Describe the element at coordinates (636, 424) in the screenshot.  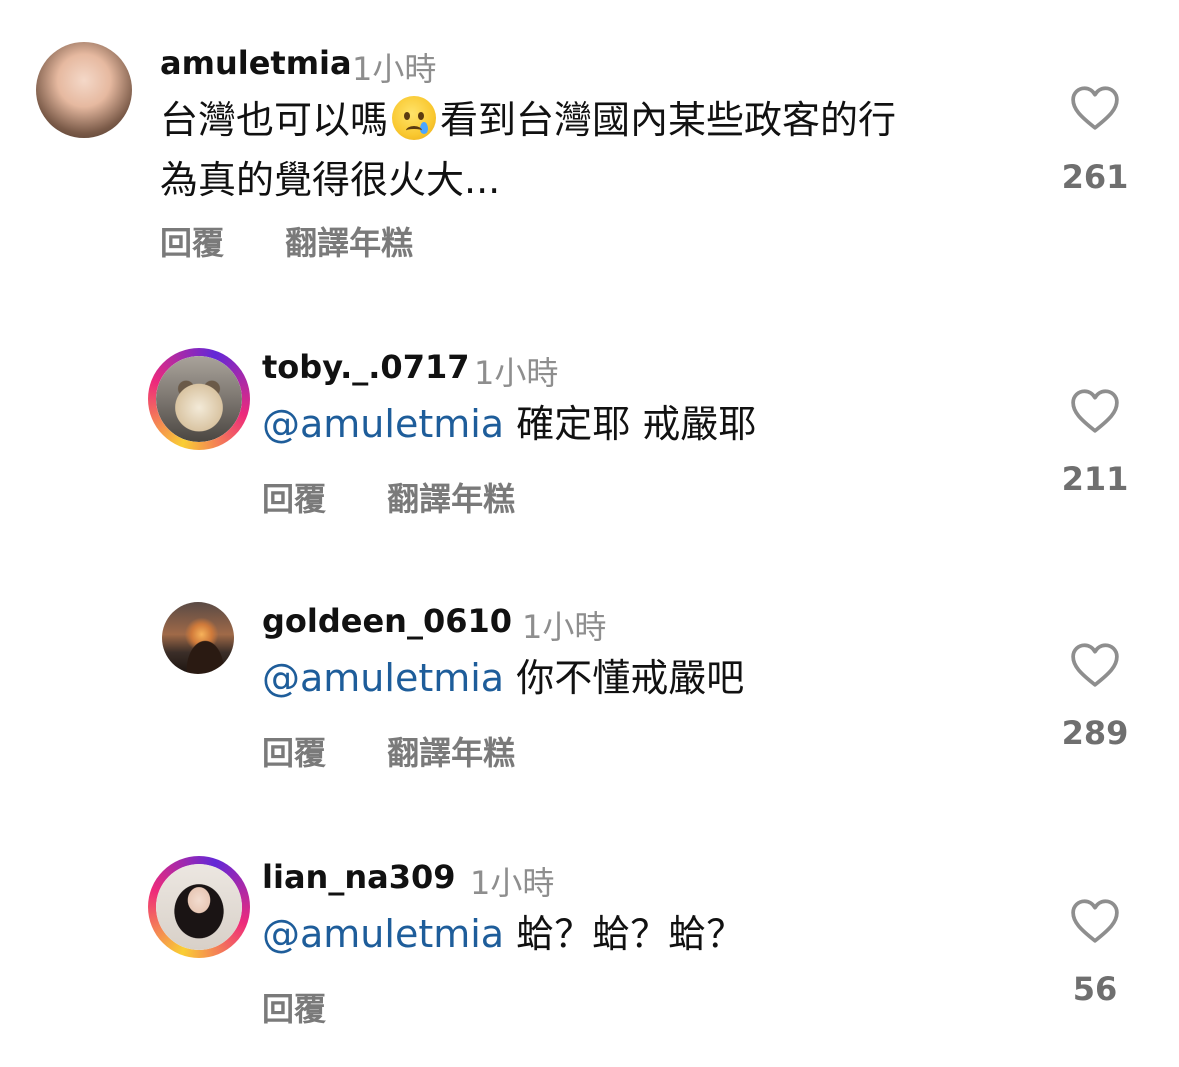
I see `comment-text-part: 確定耶 戒嚴耶` at that location.